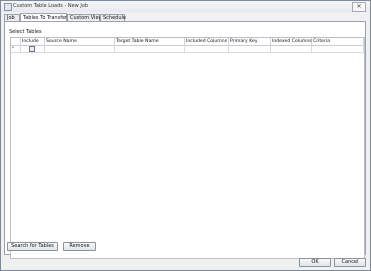 This screenshot has width=371, height=271. Describe the element at coordinates (113, 17) in the screenshot. I see `tab-schedule: Schedule` at that location.